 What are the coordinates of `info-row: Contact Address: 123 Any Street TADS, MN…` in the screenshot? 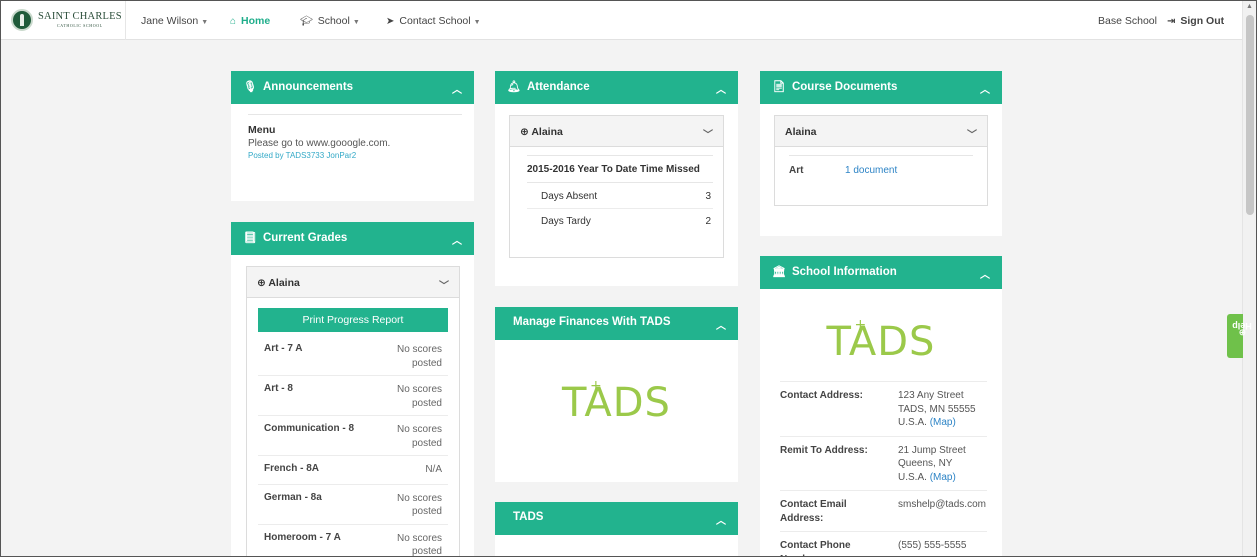 It's located at (883, 408).